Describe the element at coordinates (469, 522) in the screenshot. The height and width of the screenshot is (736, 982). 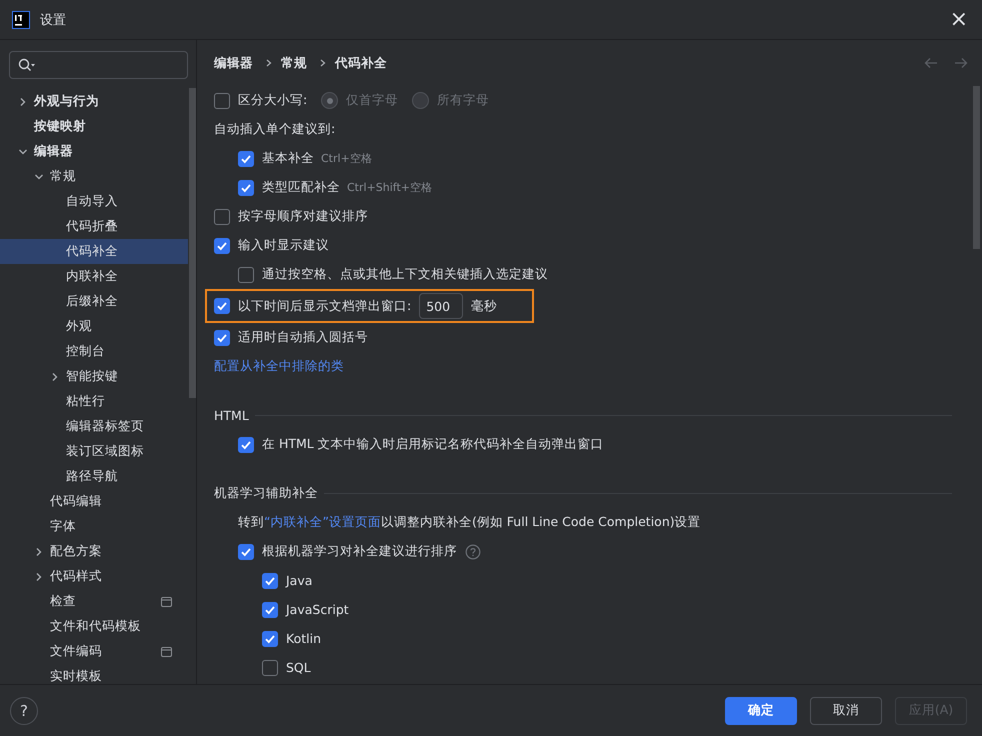
I see `inline-completion-note: 转到“内联补全”设置页面以调整内联补全(例如 Full Line Code Completion)设置` at that location.